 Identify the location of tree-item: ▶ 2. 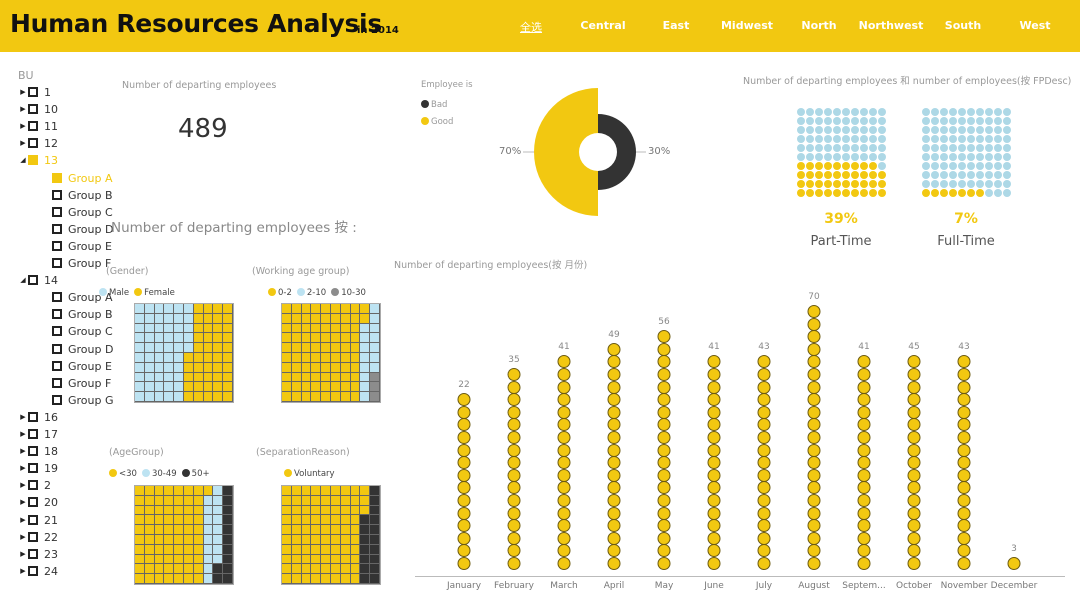
(34, 485).